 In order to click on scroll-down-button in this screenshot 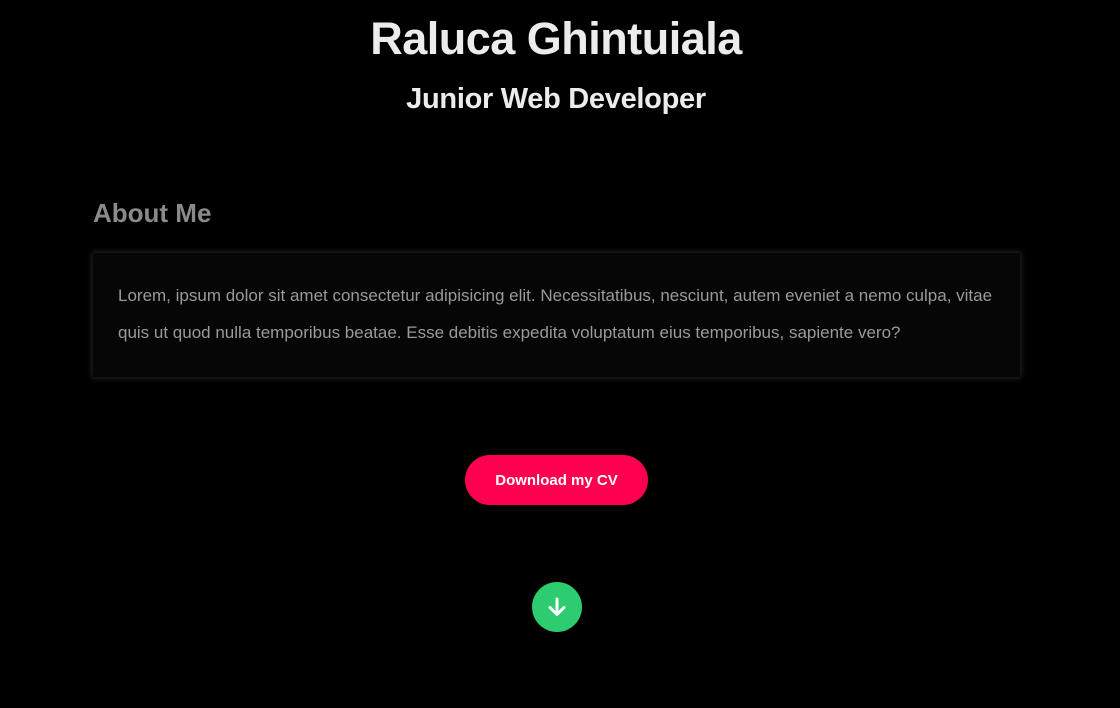, I will do `click(557, 607)`.